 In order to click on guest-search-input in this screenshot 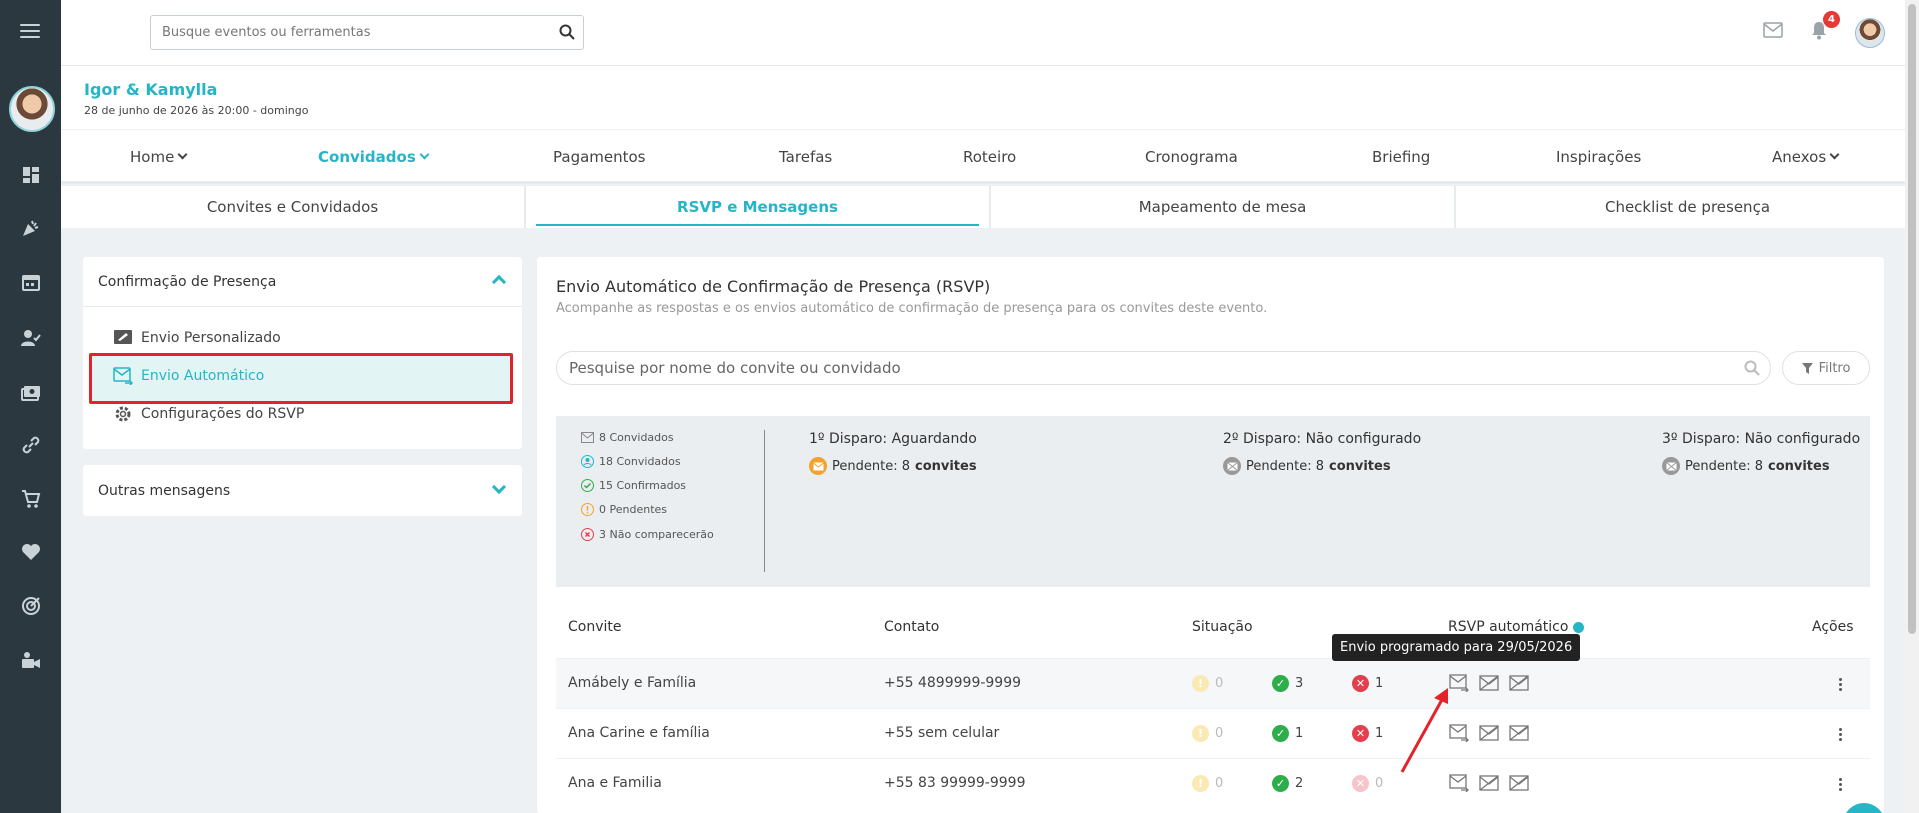, I will do `click(1137, 368)`.